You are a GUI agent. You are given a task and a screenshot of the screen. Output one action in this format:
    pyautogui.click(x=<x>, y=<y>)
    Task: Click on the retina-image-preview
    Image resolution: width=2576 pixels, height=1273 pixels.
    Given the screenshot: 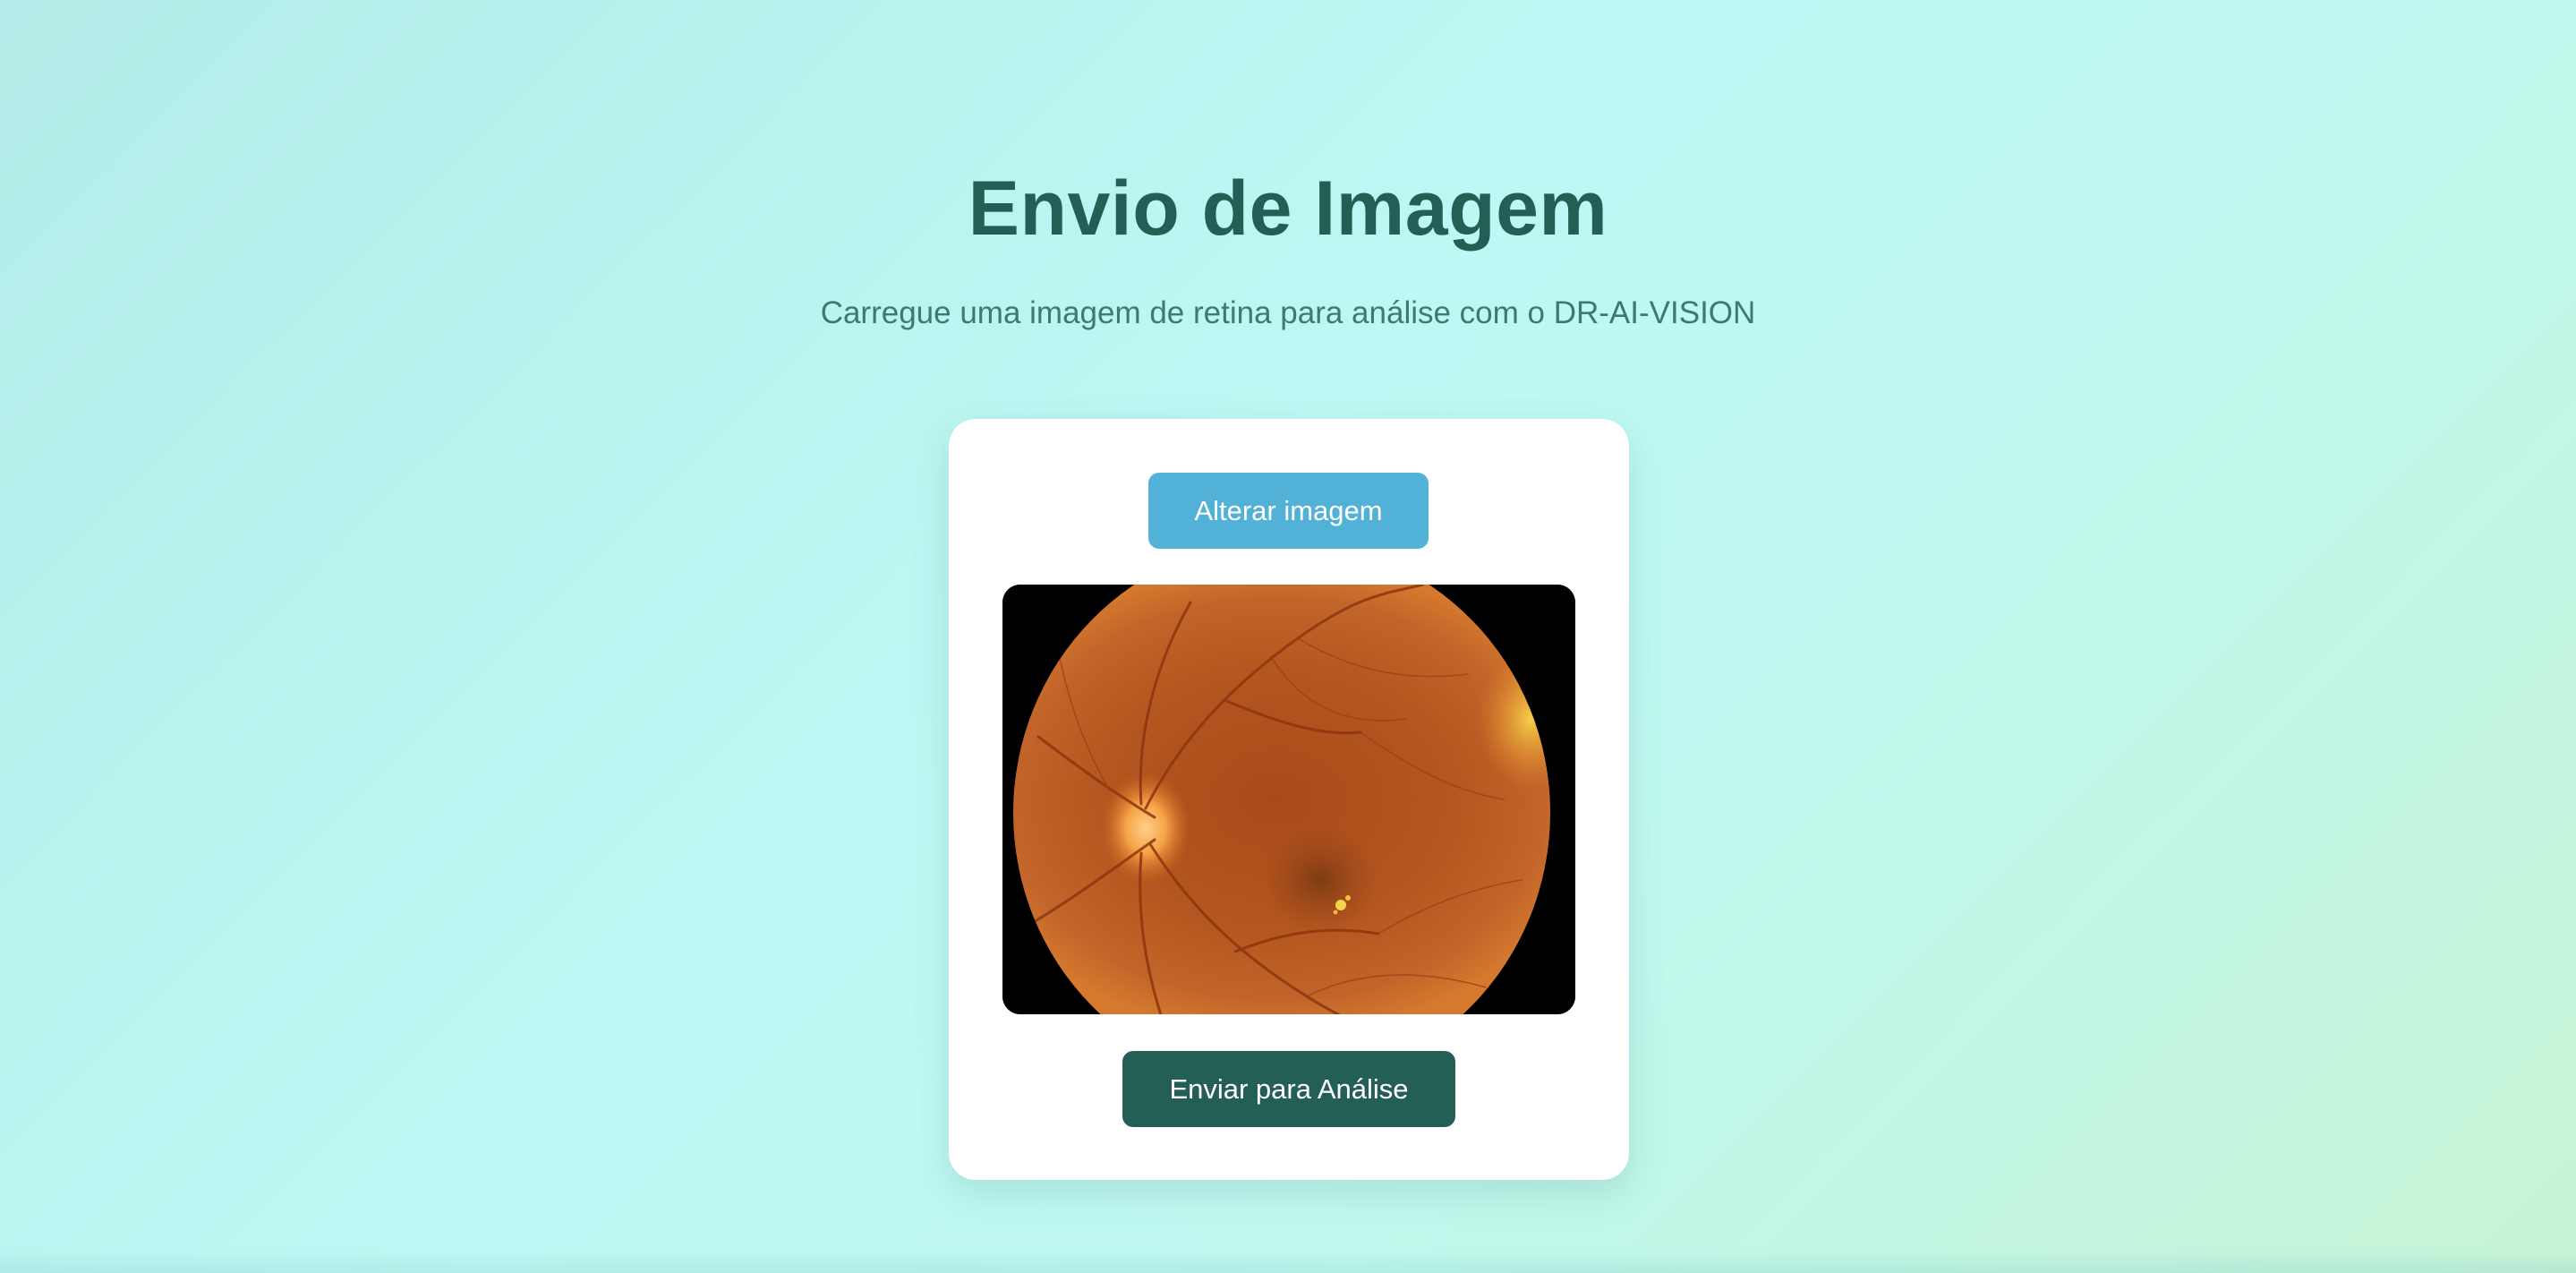 What is the action you would take?
    pyautogui.click(x=1288, y=799)
    